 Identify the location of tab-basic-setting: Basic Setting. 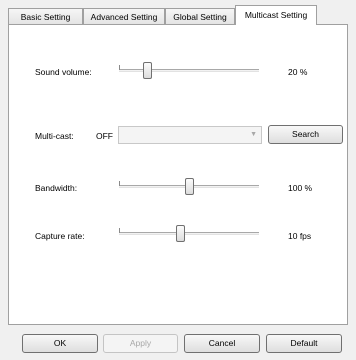
(45, 16).